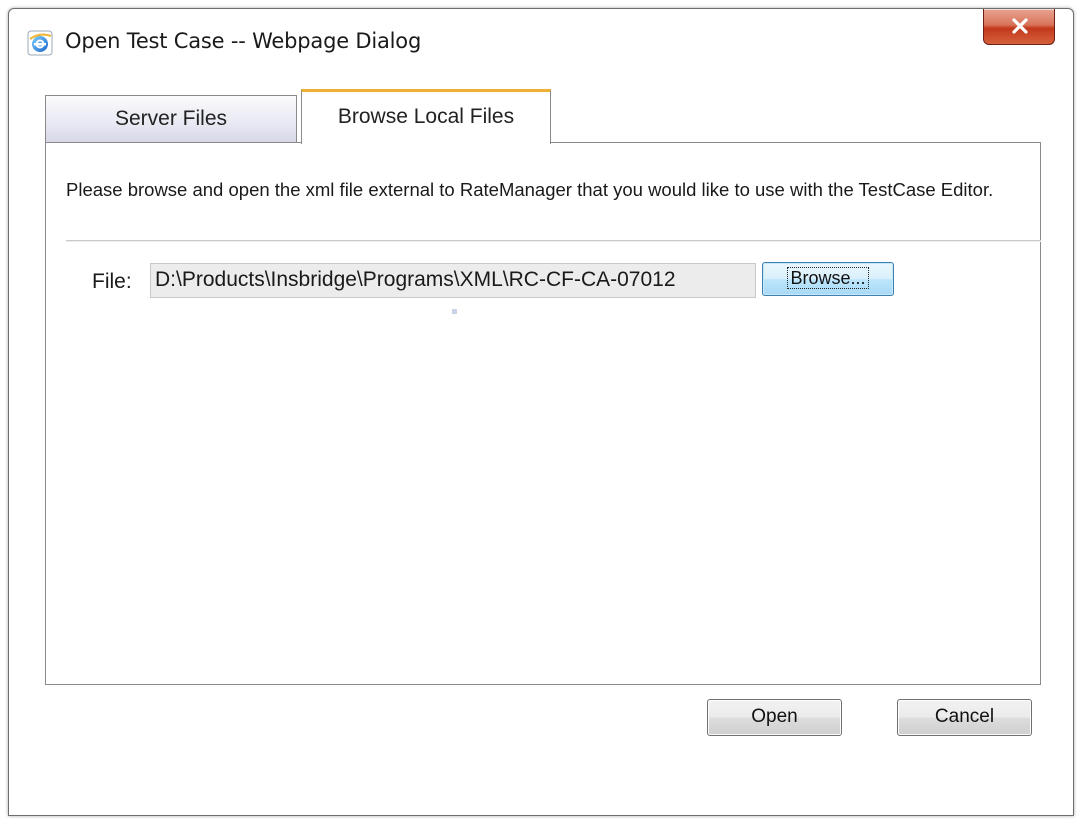 The image size is (1077, 819). I want to click on file-label: File:, so click(112, 281).